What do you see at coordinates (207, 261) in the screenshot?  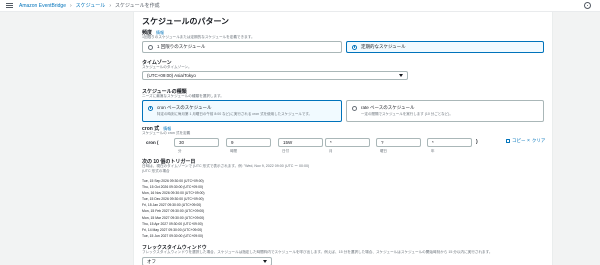 I see `flex-window-select: オフ` at bounding box center [207, 261].